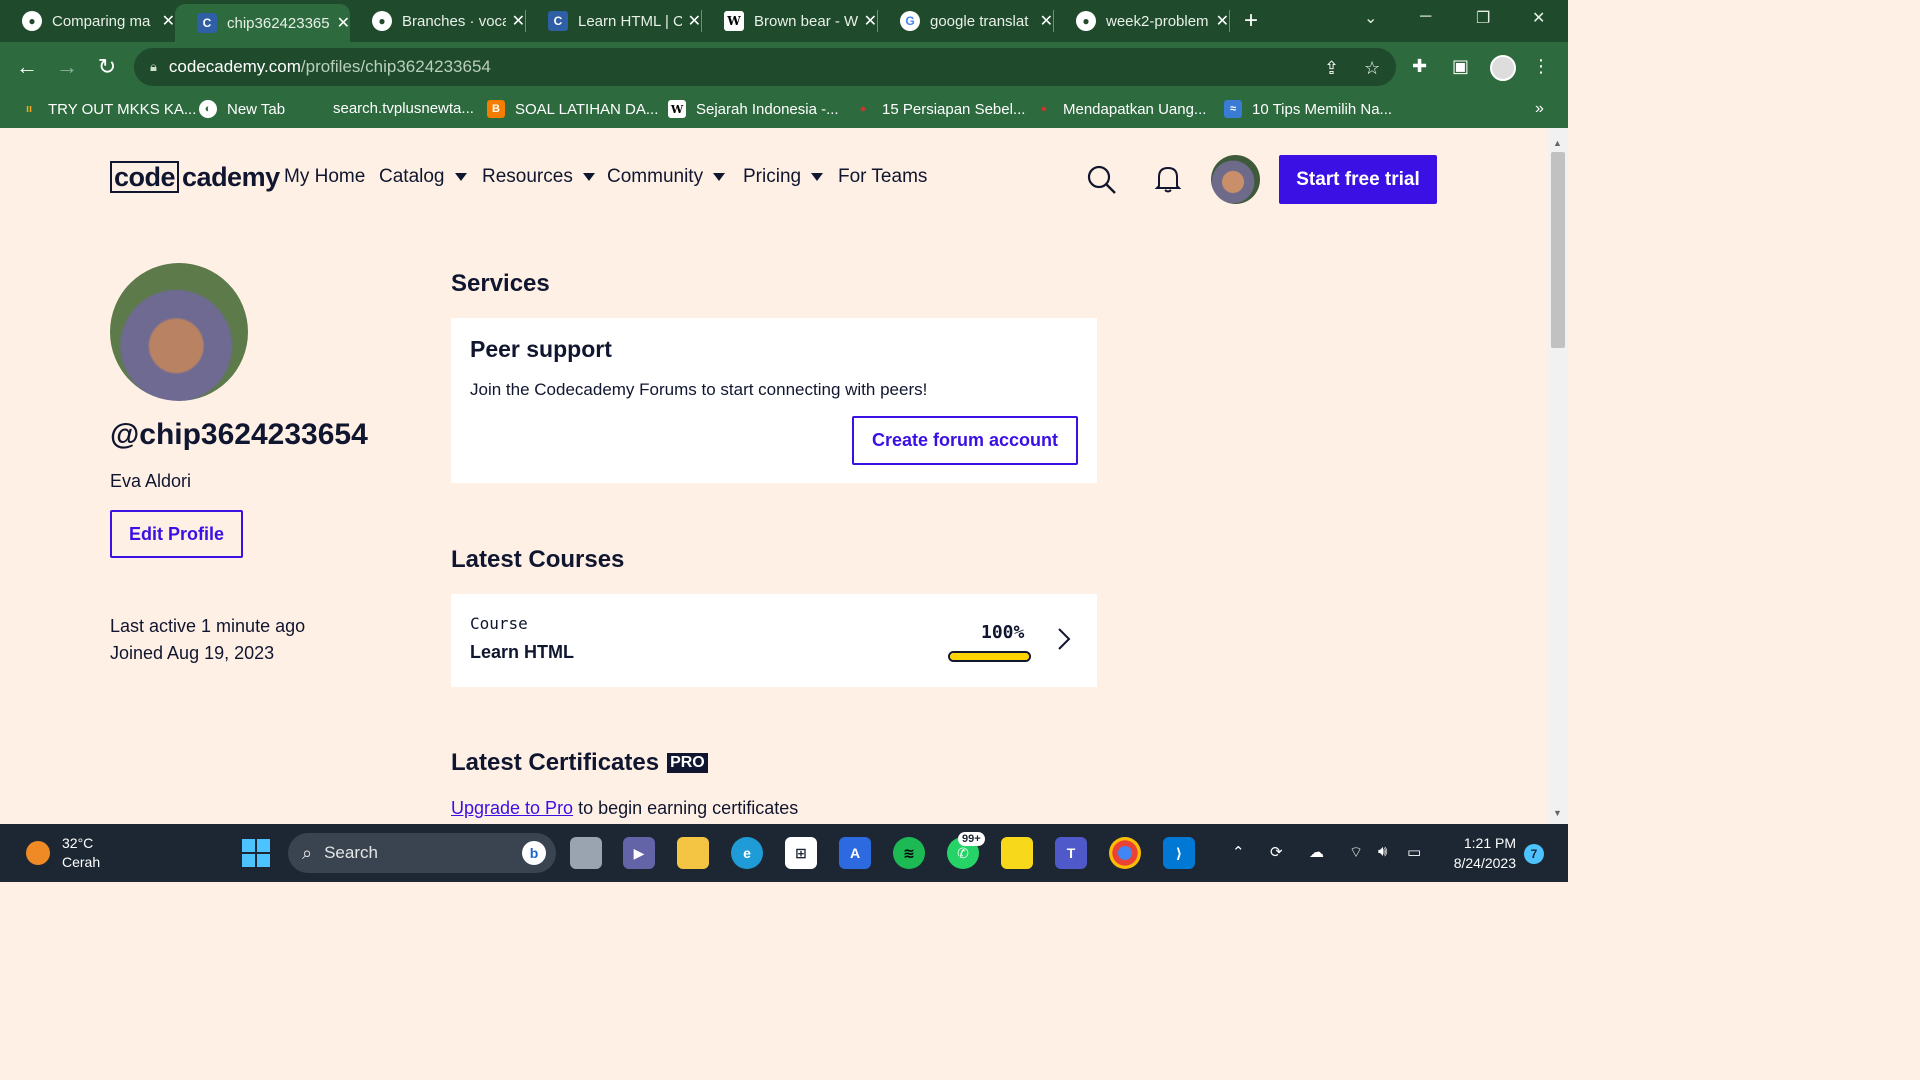  What do you see at coordinates (783, 177) in the screenshot?
I see `nav-pricing: Pricing` at bounding box center [783, 177].